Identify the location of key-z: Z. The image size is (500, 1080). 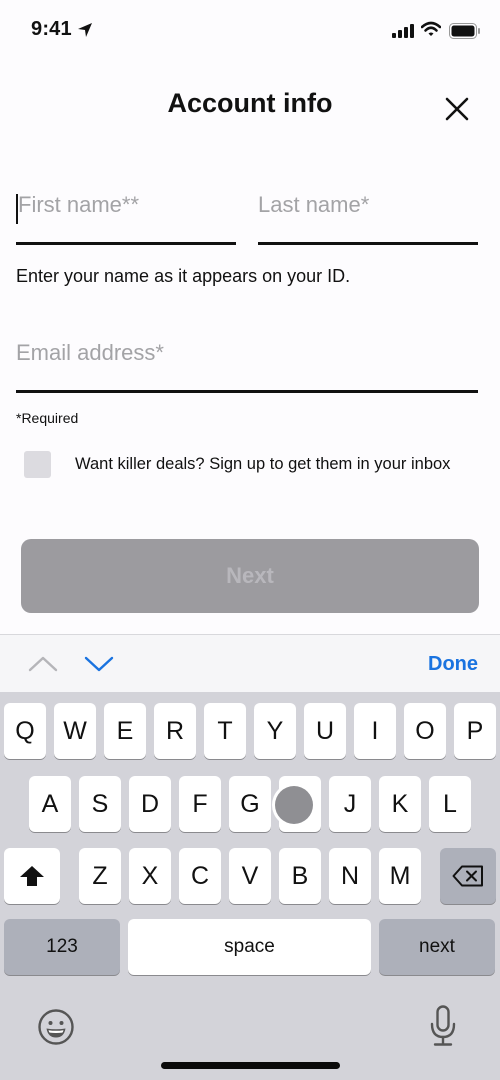
(100, 876).